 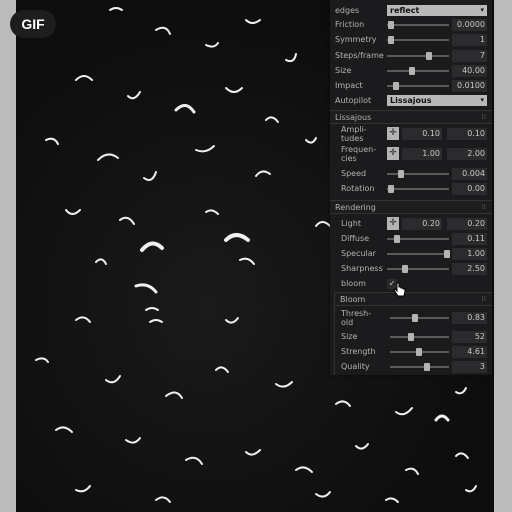 What do you see at coordinates (358, 253) in the screenshot?
I see `specular-label: Specular` at bounding box center [358, 253].